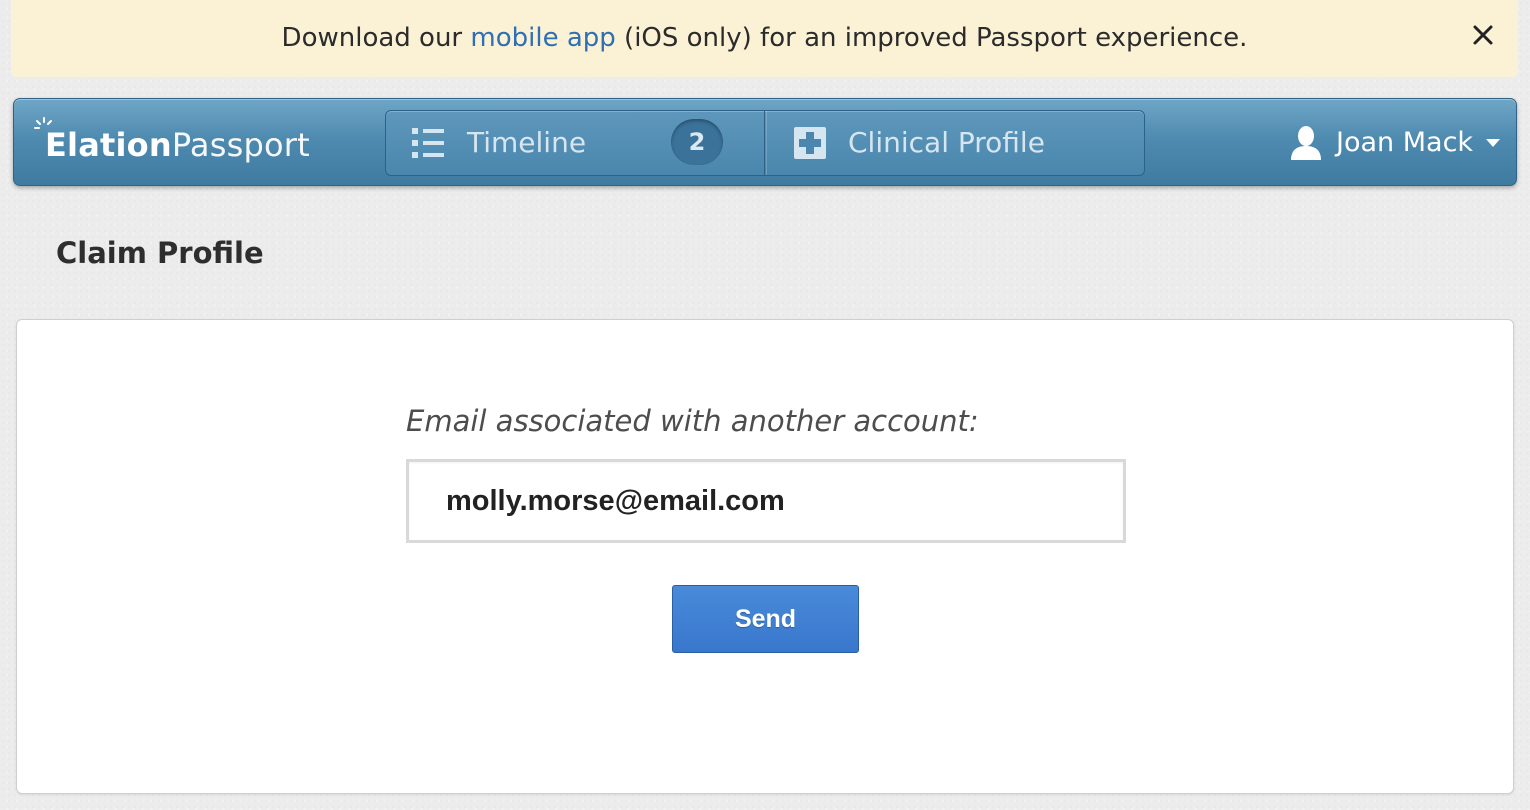 This screenshot has width=1530, height=810. Describe the element at coordinates (1306, 143) in the screenshot. I see `user-icon` at that location.